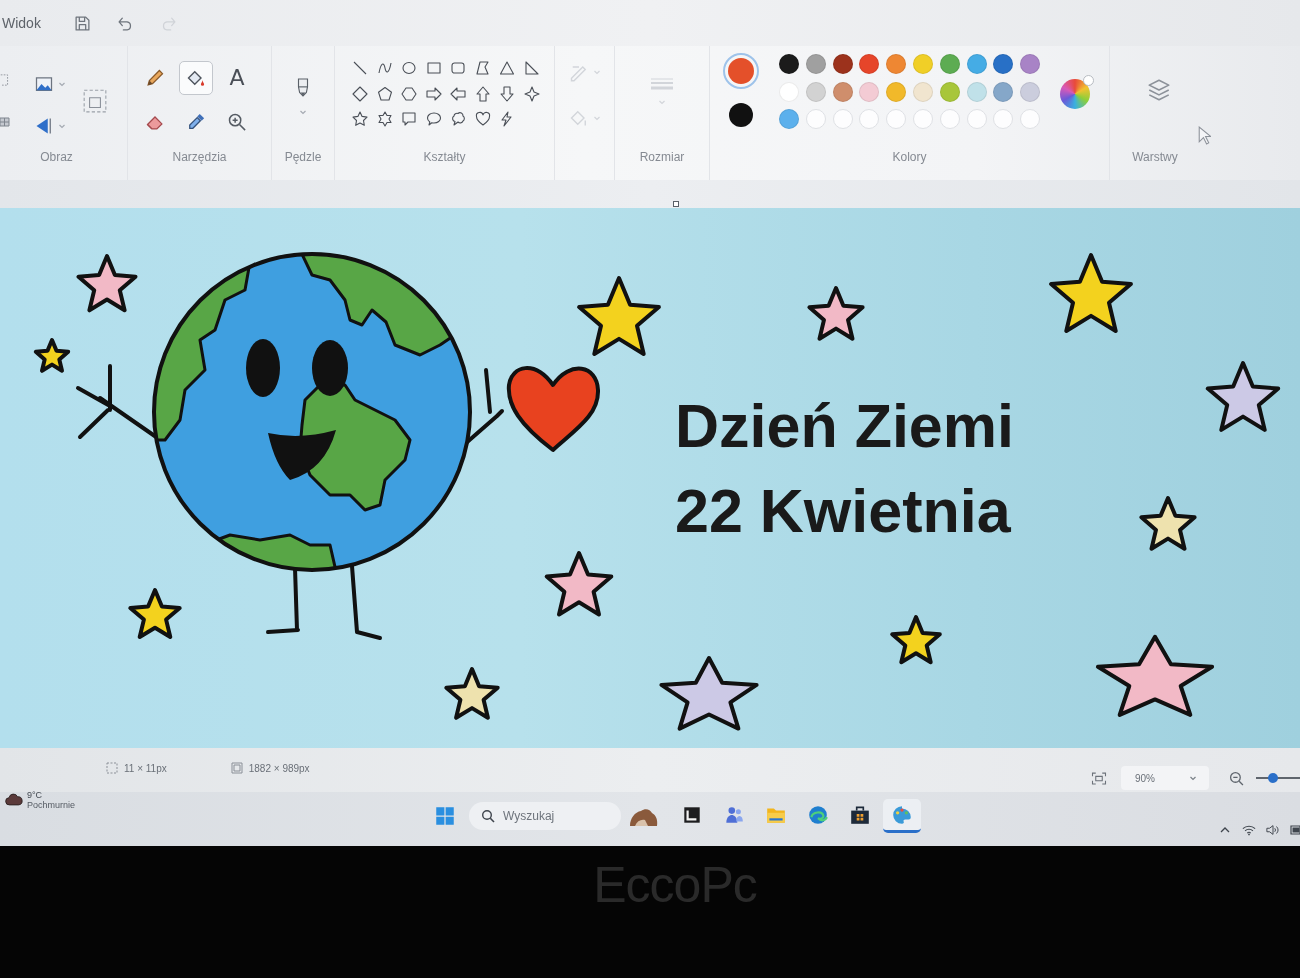 This screenshot has height=978, width=1300. What do you see at coordinates (1077, 92) in the screenshot?
I see `color-wheel-icon` at bounding box center [1077, 92].